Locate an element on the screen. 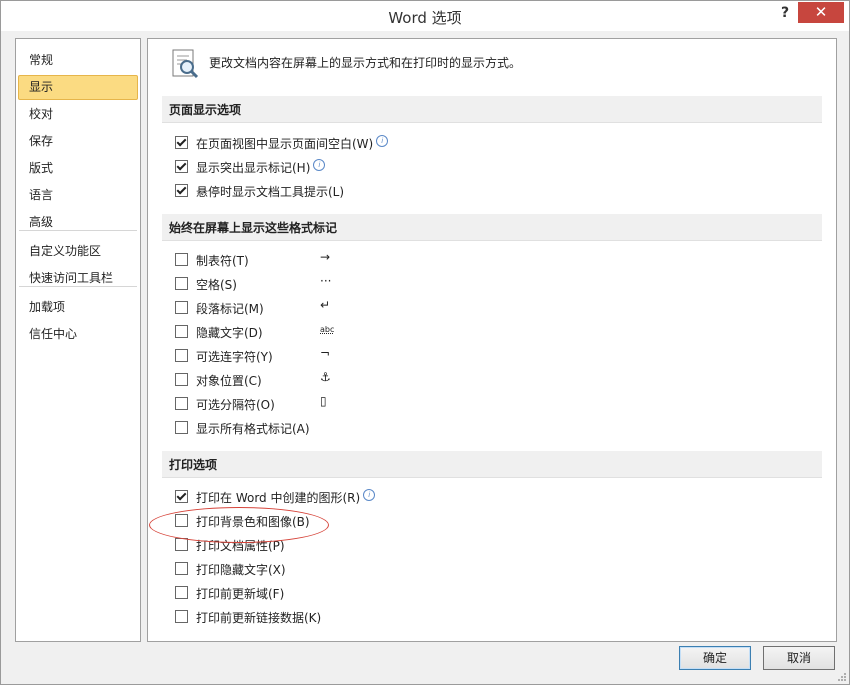  nav-item-quick-access-toolbar: 快速访问工具栏 is located at coordinates (78, 278).